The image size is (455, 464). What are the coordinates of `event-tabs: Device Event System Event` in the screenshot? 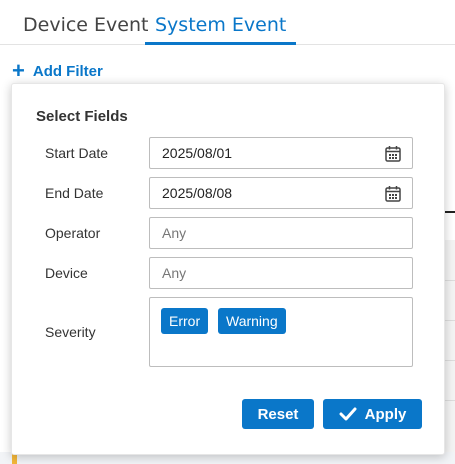 It's located at (227, 22).